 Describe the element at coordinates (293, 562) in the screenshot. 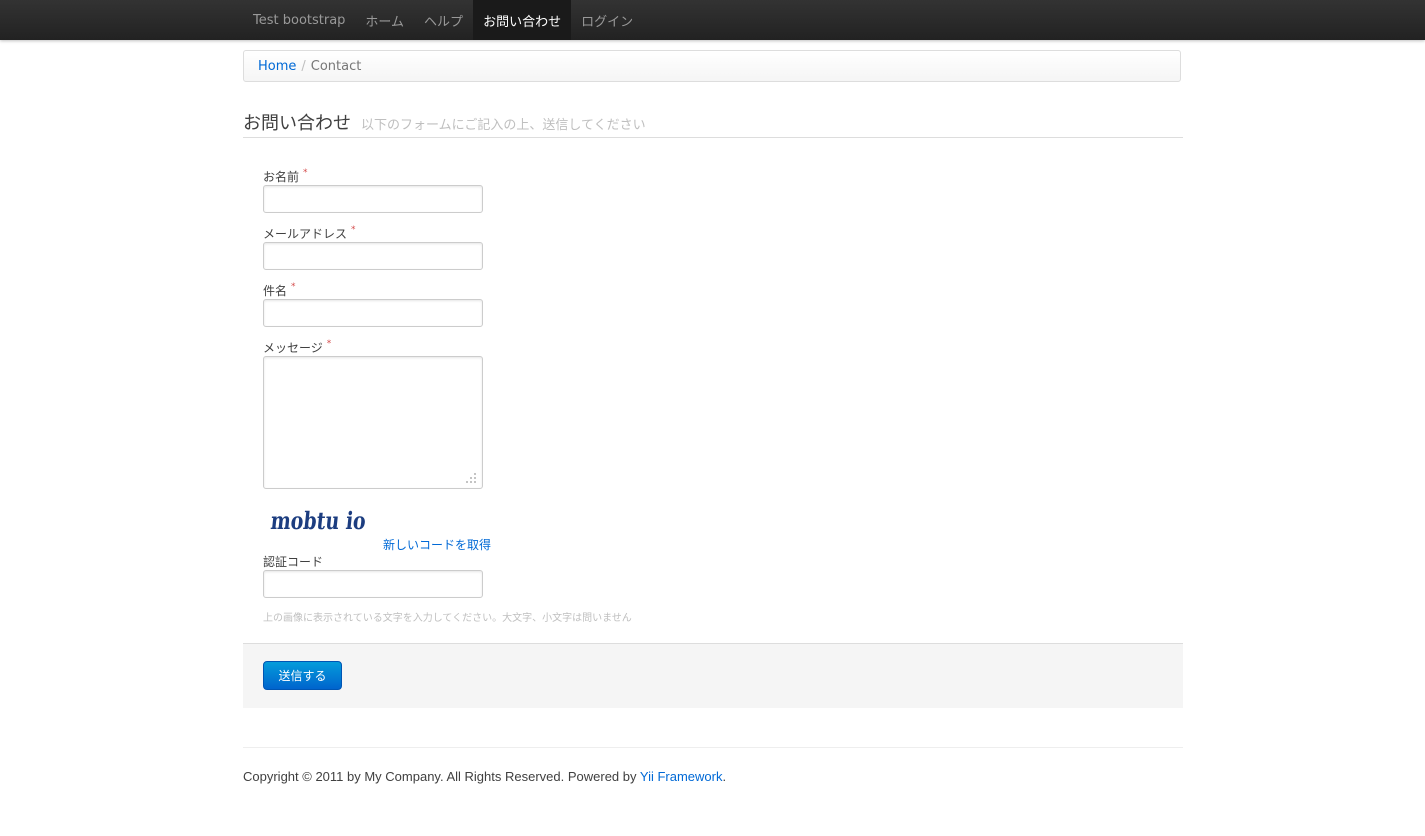

I see `captcha-label: 認証コード` at that location.